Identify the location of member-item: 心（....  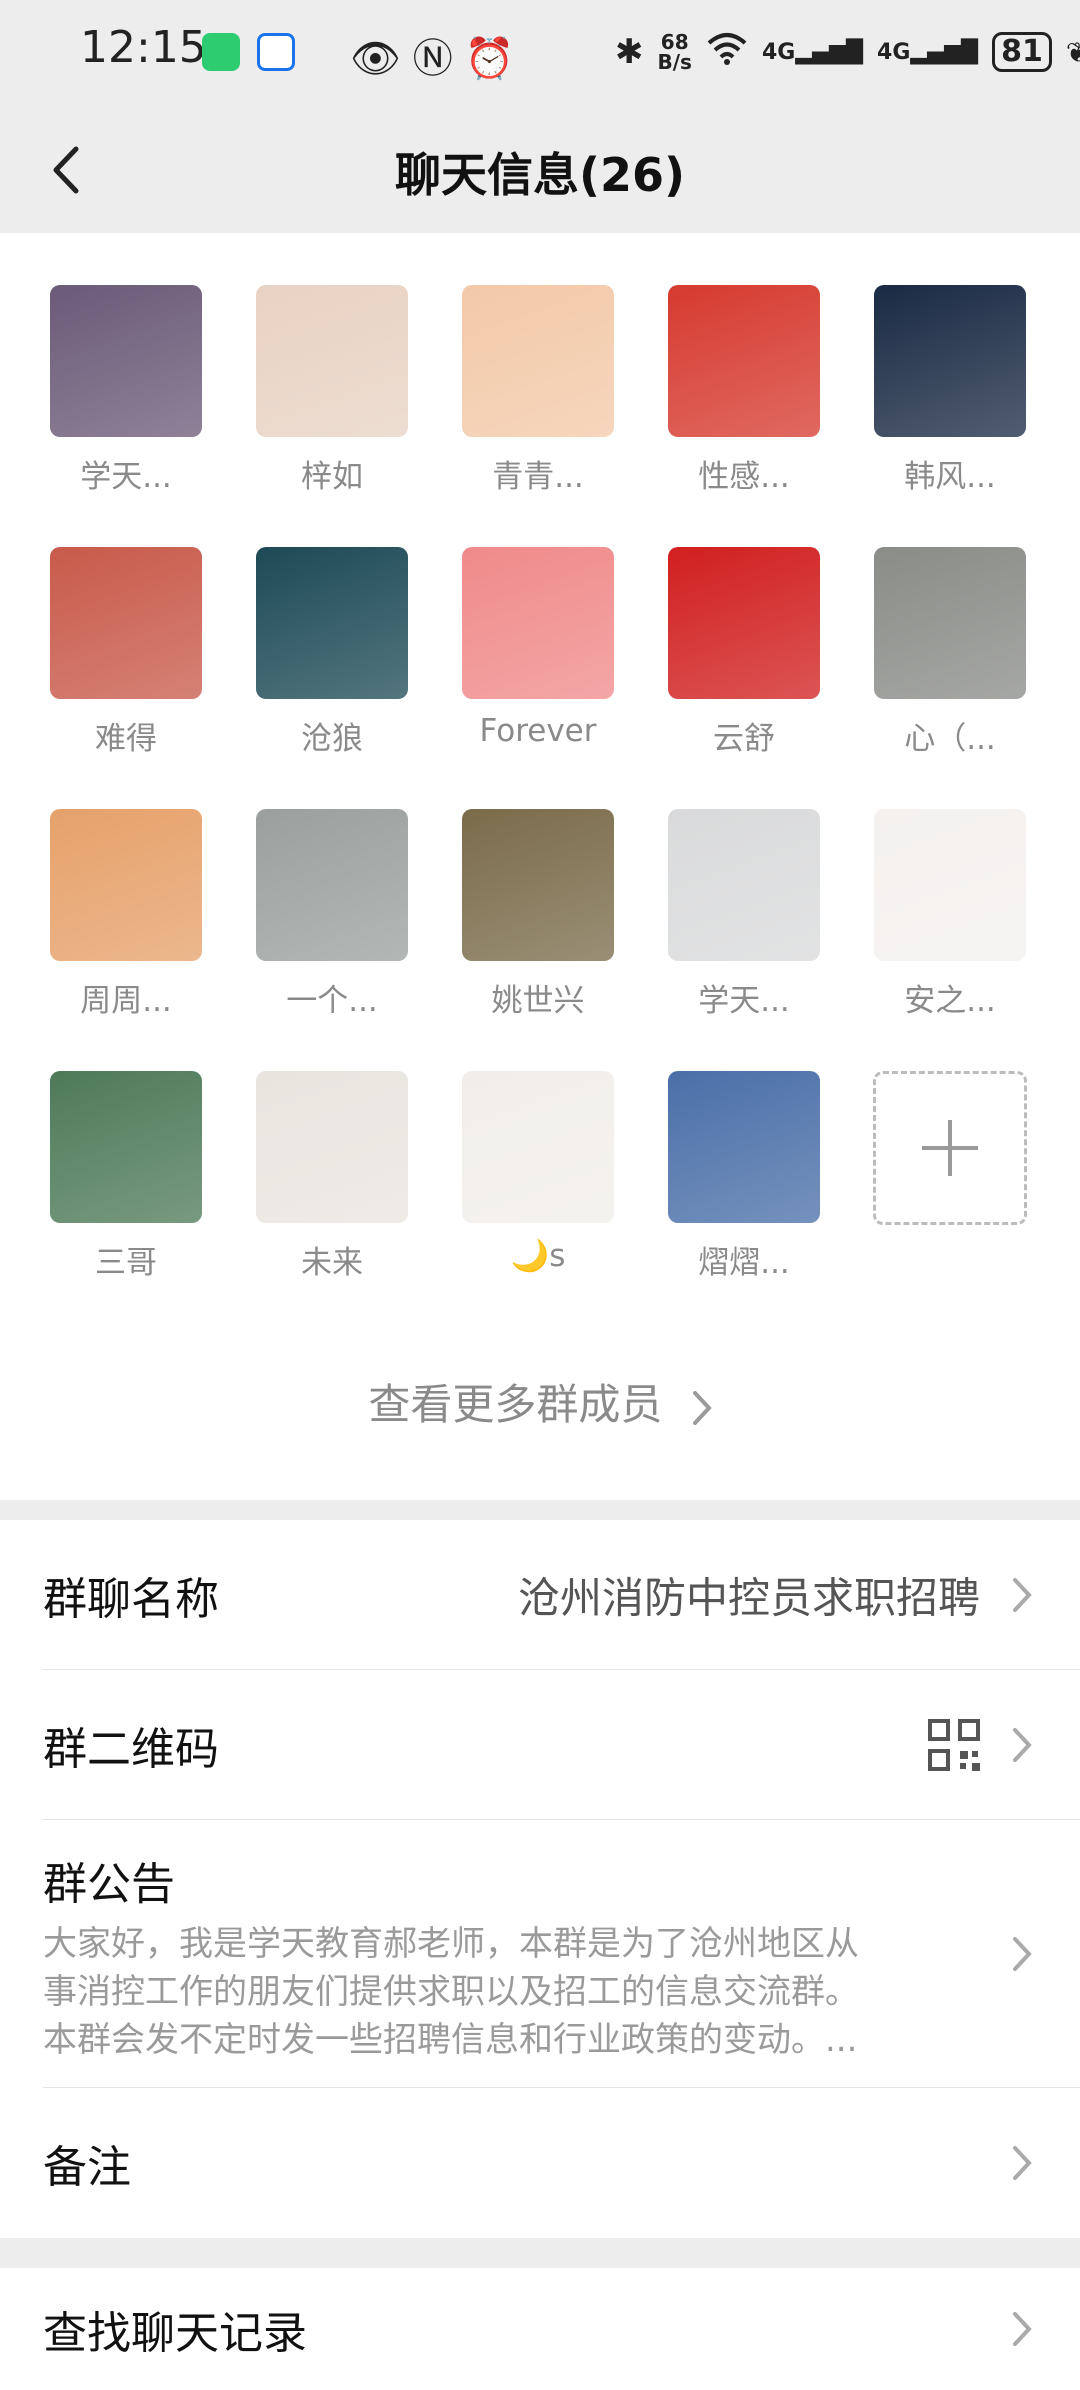
(950, 663).